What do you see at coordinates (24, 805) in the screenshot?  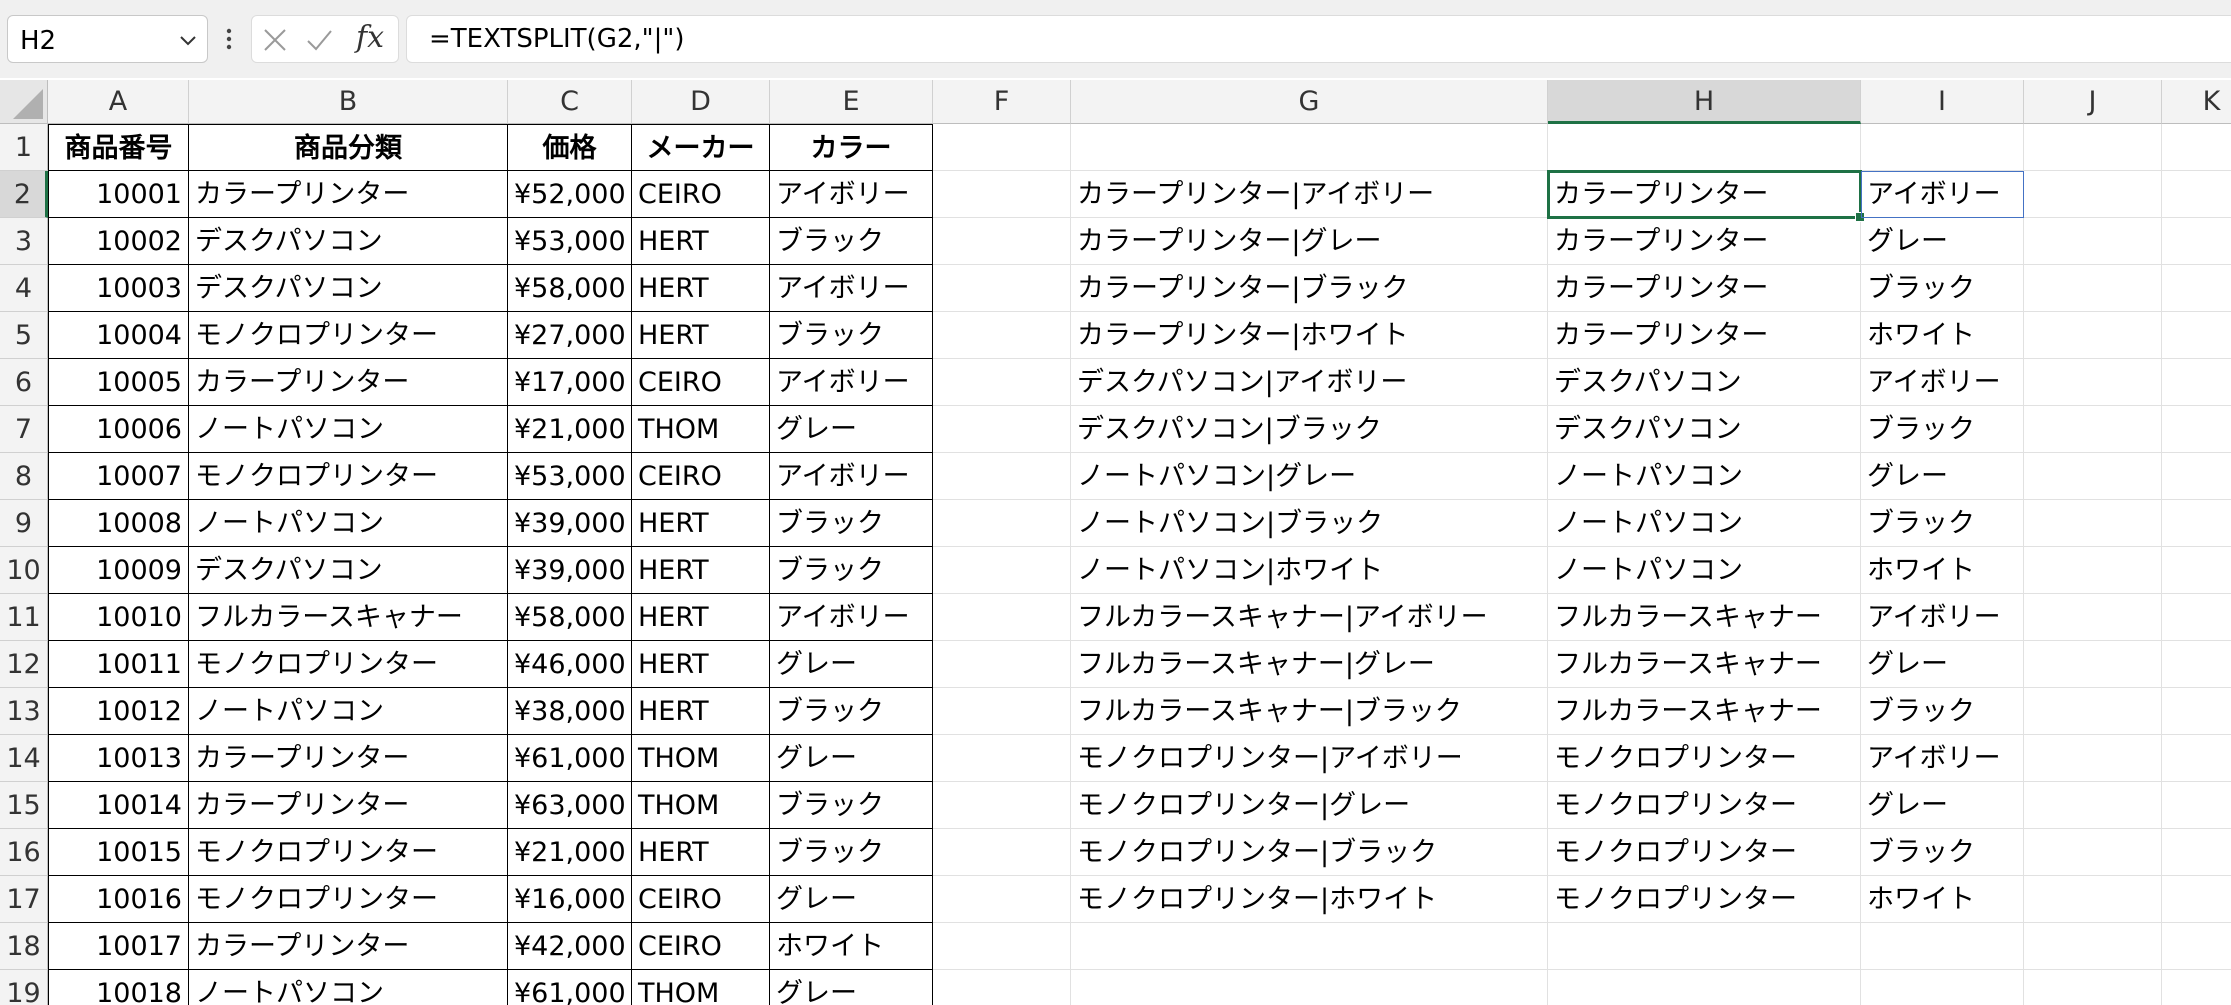 I see `row-header-15: 15` at bounding box center [24, 805].